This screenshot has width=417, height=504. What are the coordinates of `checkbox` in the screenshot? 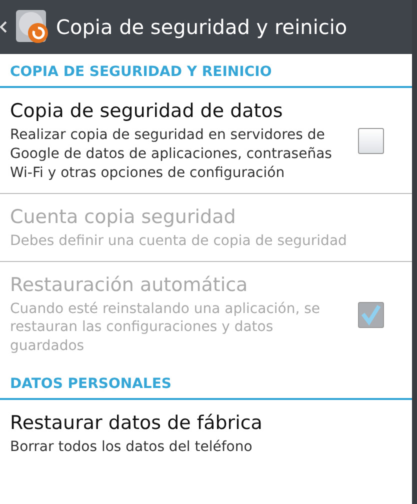 It's located at (371, 141).